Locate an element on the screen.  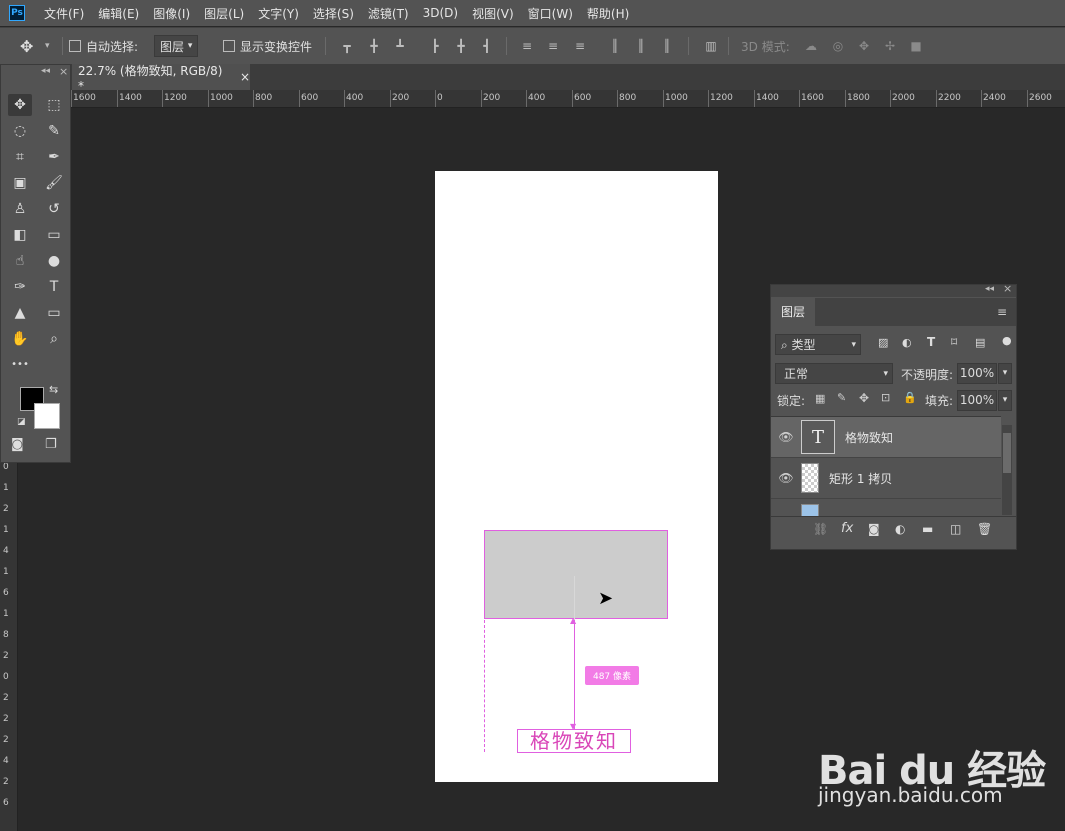
distribute-right-icon: ║ is located at coordinates (667, 46).